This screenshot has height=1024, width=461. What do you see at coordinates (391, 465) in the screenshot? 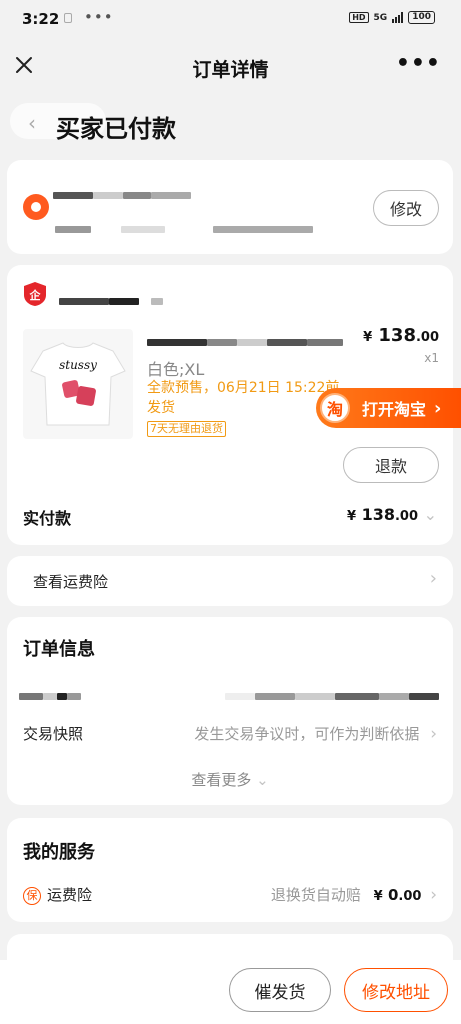
I see `refund-button: 退款` at bounding box center [391, 465].